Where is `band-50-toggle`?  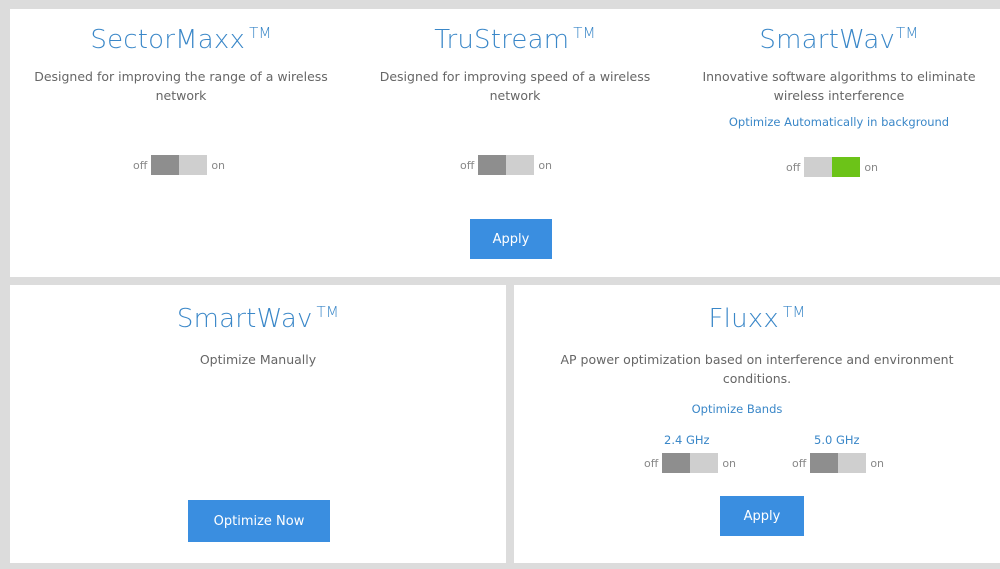
band-50-toggle is located at coordinates (838, 463).